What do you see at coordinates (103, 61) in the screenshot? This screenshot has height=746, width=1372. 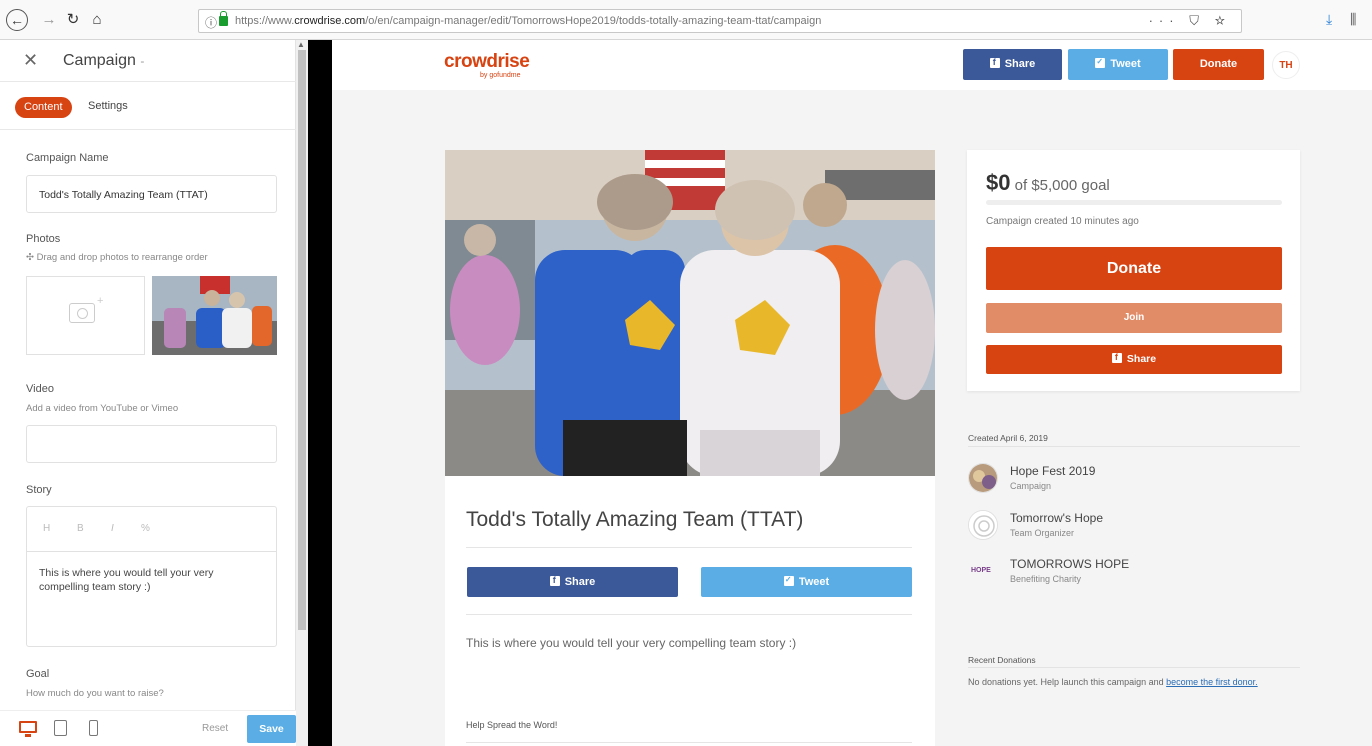 I see `editor-title-dropdown: Campaign -` at bounding box center [103, 61].